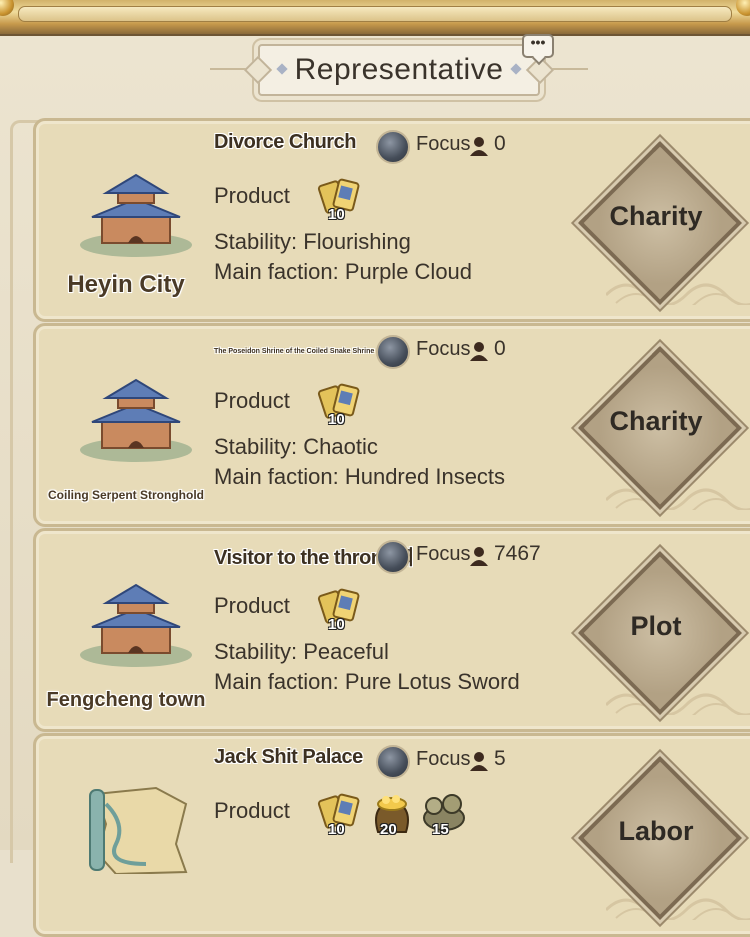 The width and height of the screenshot is (750, 937). I want to click on title-diamond-left, so click(282, 69).